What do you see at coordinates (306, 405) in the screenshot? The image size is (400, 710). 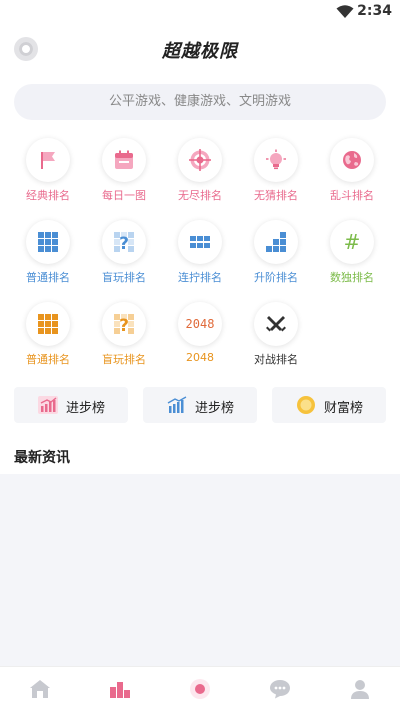 I see `coin-icon` at bounding box center [306, 405].